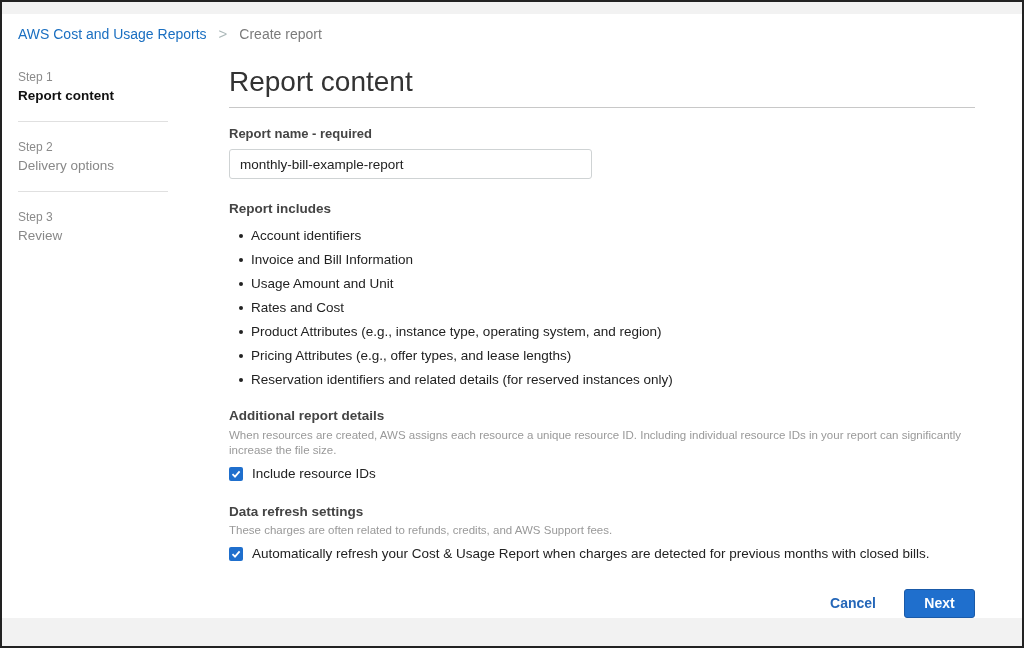 The width and height of the screenshot is (1024, 648). What do you see at coordinates (314, 473) in the screenshot?
I see `checkbox-label: Include resource IDs` at bounding box center [314, 473].